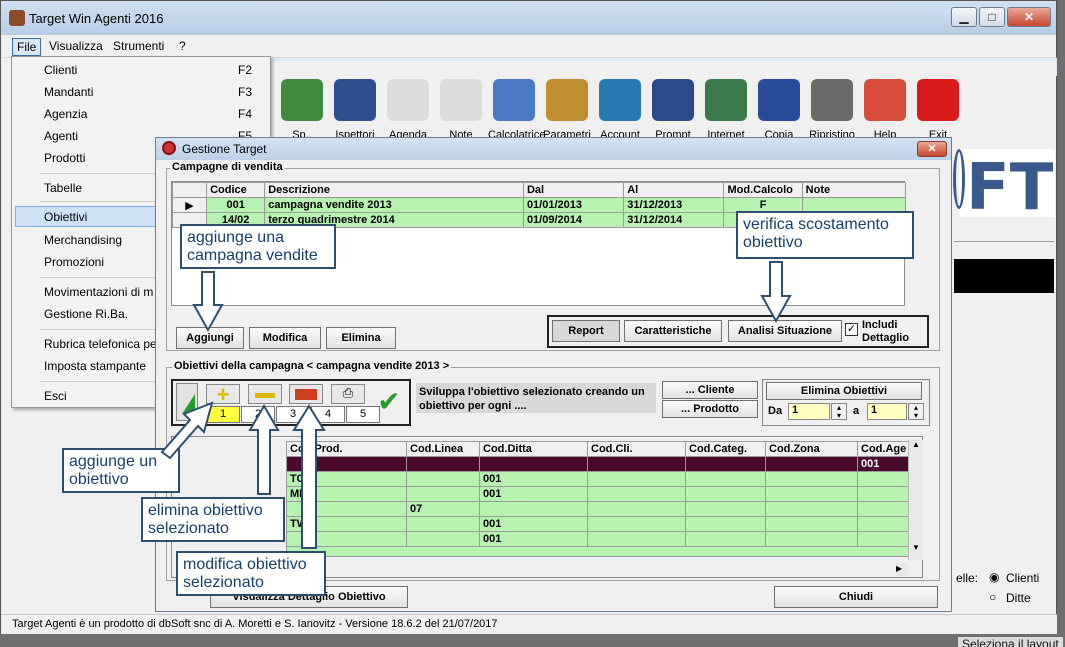 Image resolution: width=1065 pixels, height=647 pixels. What do you see at coordinates (187, 430) in the screenshot?
I see `arrow-add-objective` at bounding box center [187, 430].